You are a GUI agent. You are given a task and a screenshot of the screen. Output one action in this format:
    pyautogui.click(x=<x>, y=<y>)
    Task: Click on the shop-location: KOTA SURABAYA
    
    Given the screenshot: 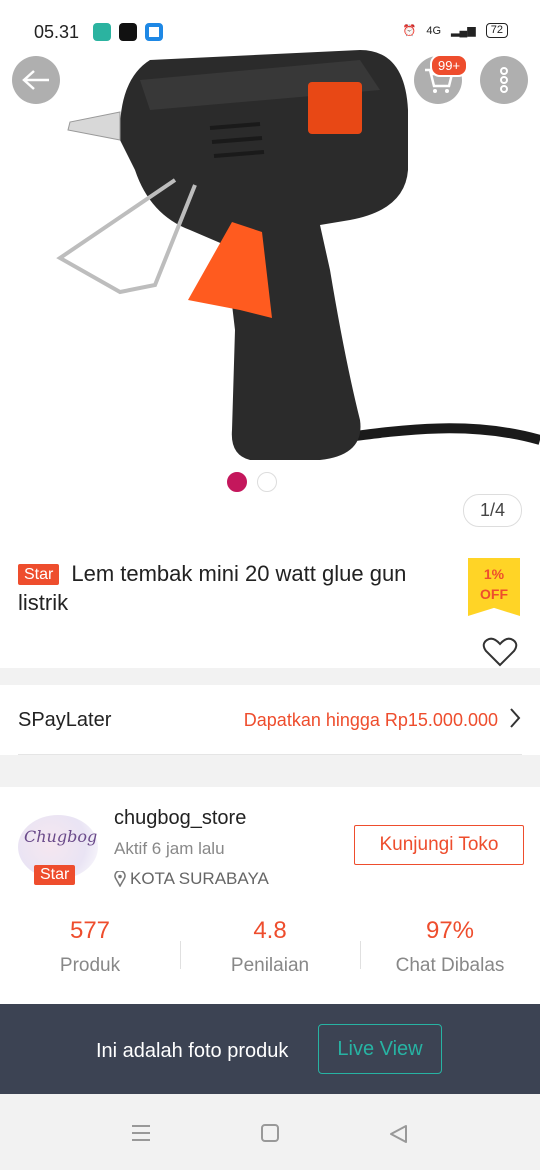 What is the action you would take?
    pyautogui.click(x=191, y=879)
    